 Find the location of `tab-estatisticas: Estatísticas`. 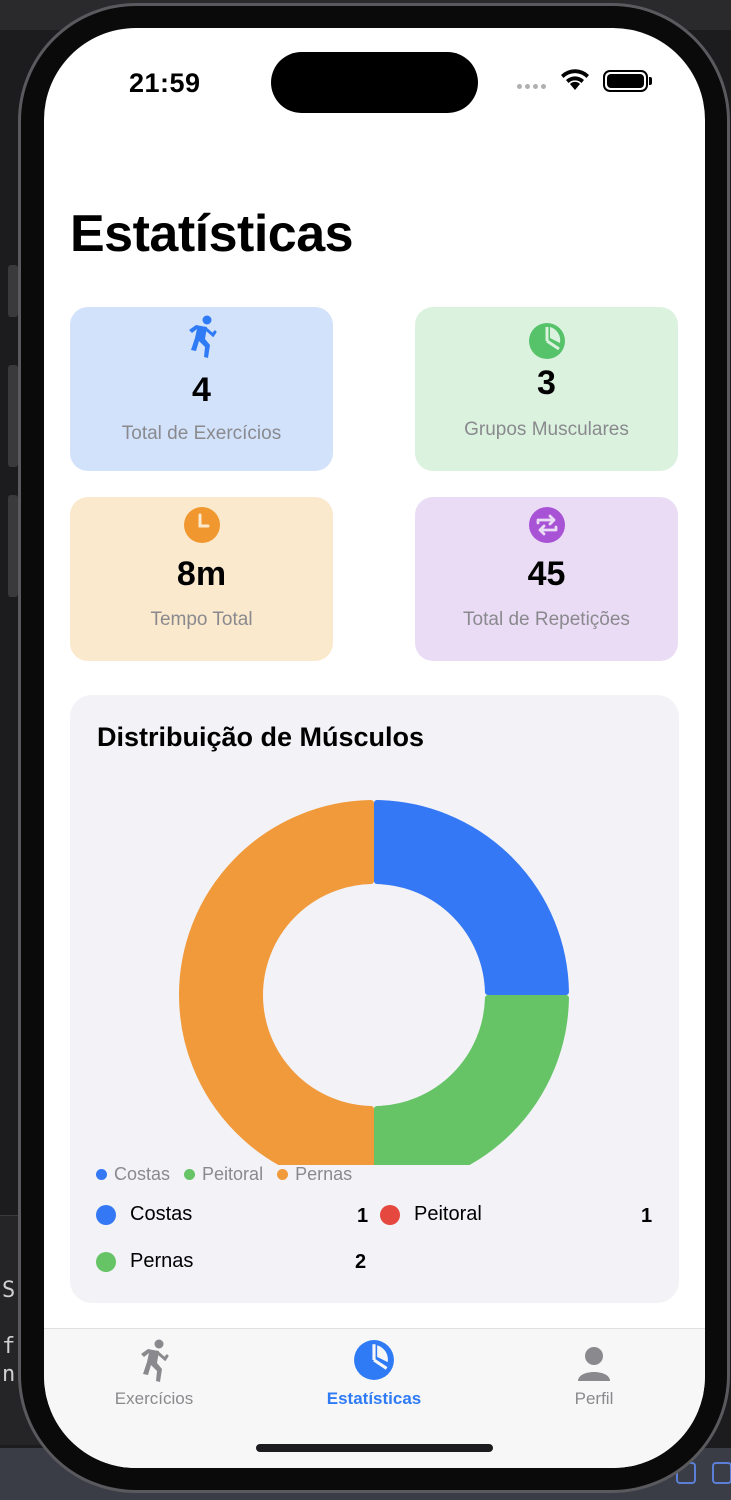

tab-estatisticas: Estatísticas is located at coordinates (374, 1379).